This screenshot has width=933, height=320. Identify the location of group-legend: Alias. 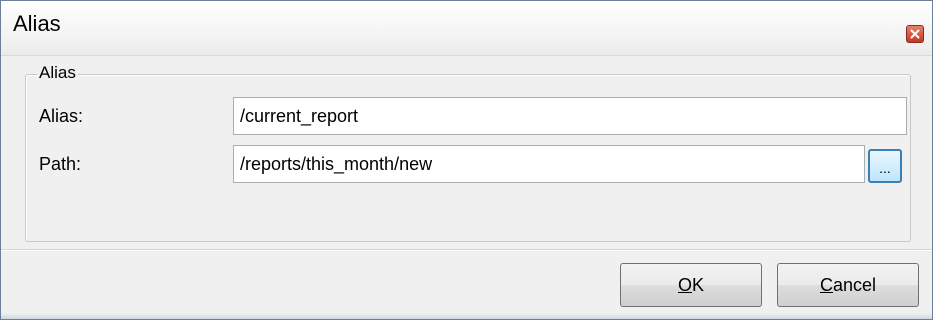
(57, 73).